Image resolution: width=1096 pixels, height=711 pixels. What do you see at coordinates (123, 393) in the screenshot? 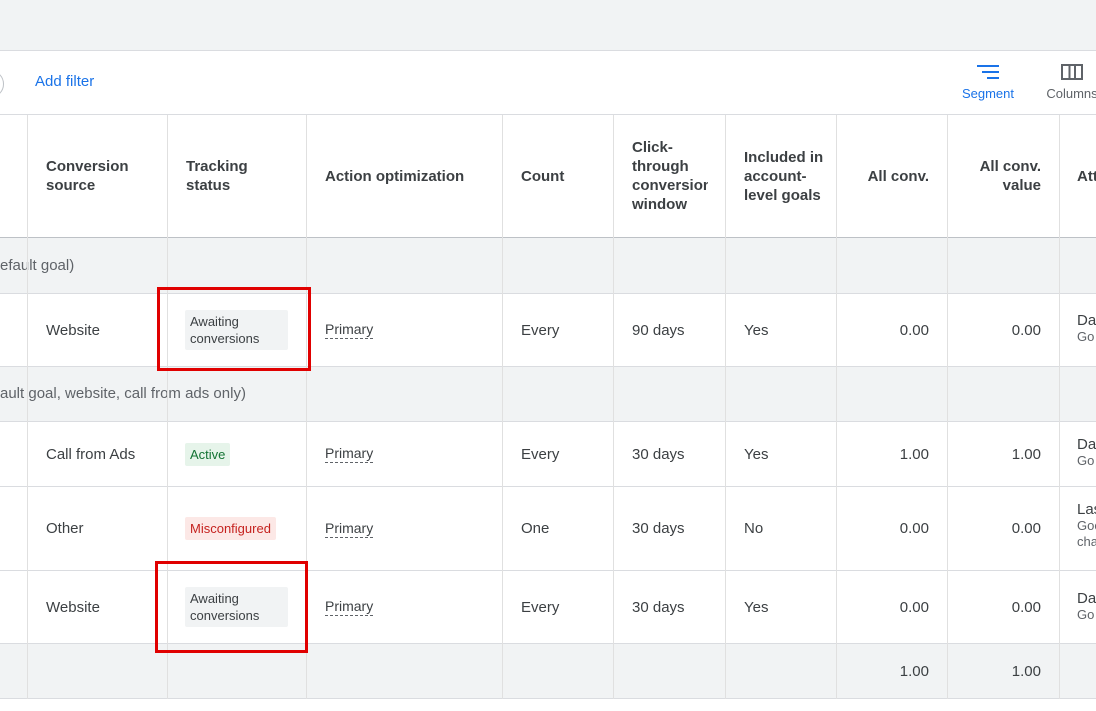
I see `group-label: ault goal, website, call from ads only)` at bounding box center [123, 393].